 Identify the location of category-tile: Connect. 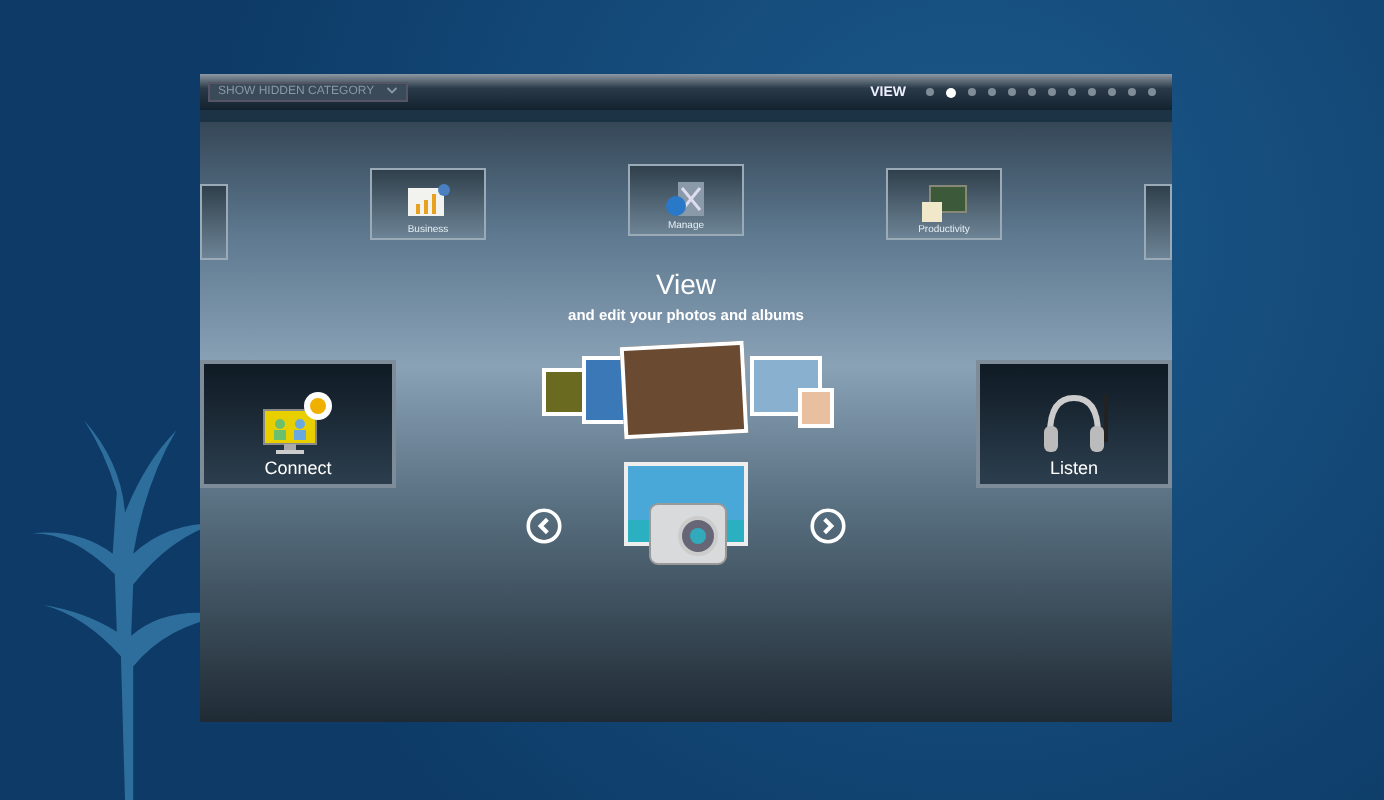
(298, 424).